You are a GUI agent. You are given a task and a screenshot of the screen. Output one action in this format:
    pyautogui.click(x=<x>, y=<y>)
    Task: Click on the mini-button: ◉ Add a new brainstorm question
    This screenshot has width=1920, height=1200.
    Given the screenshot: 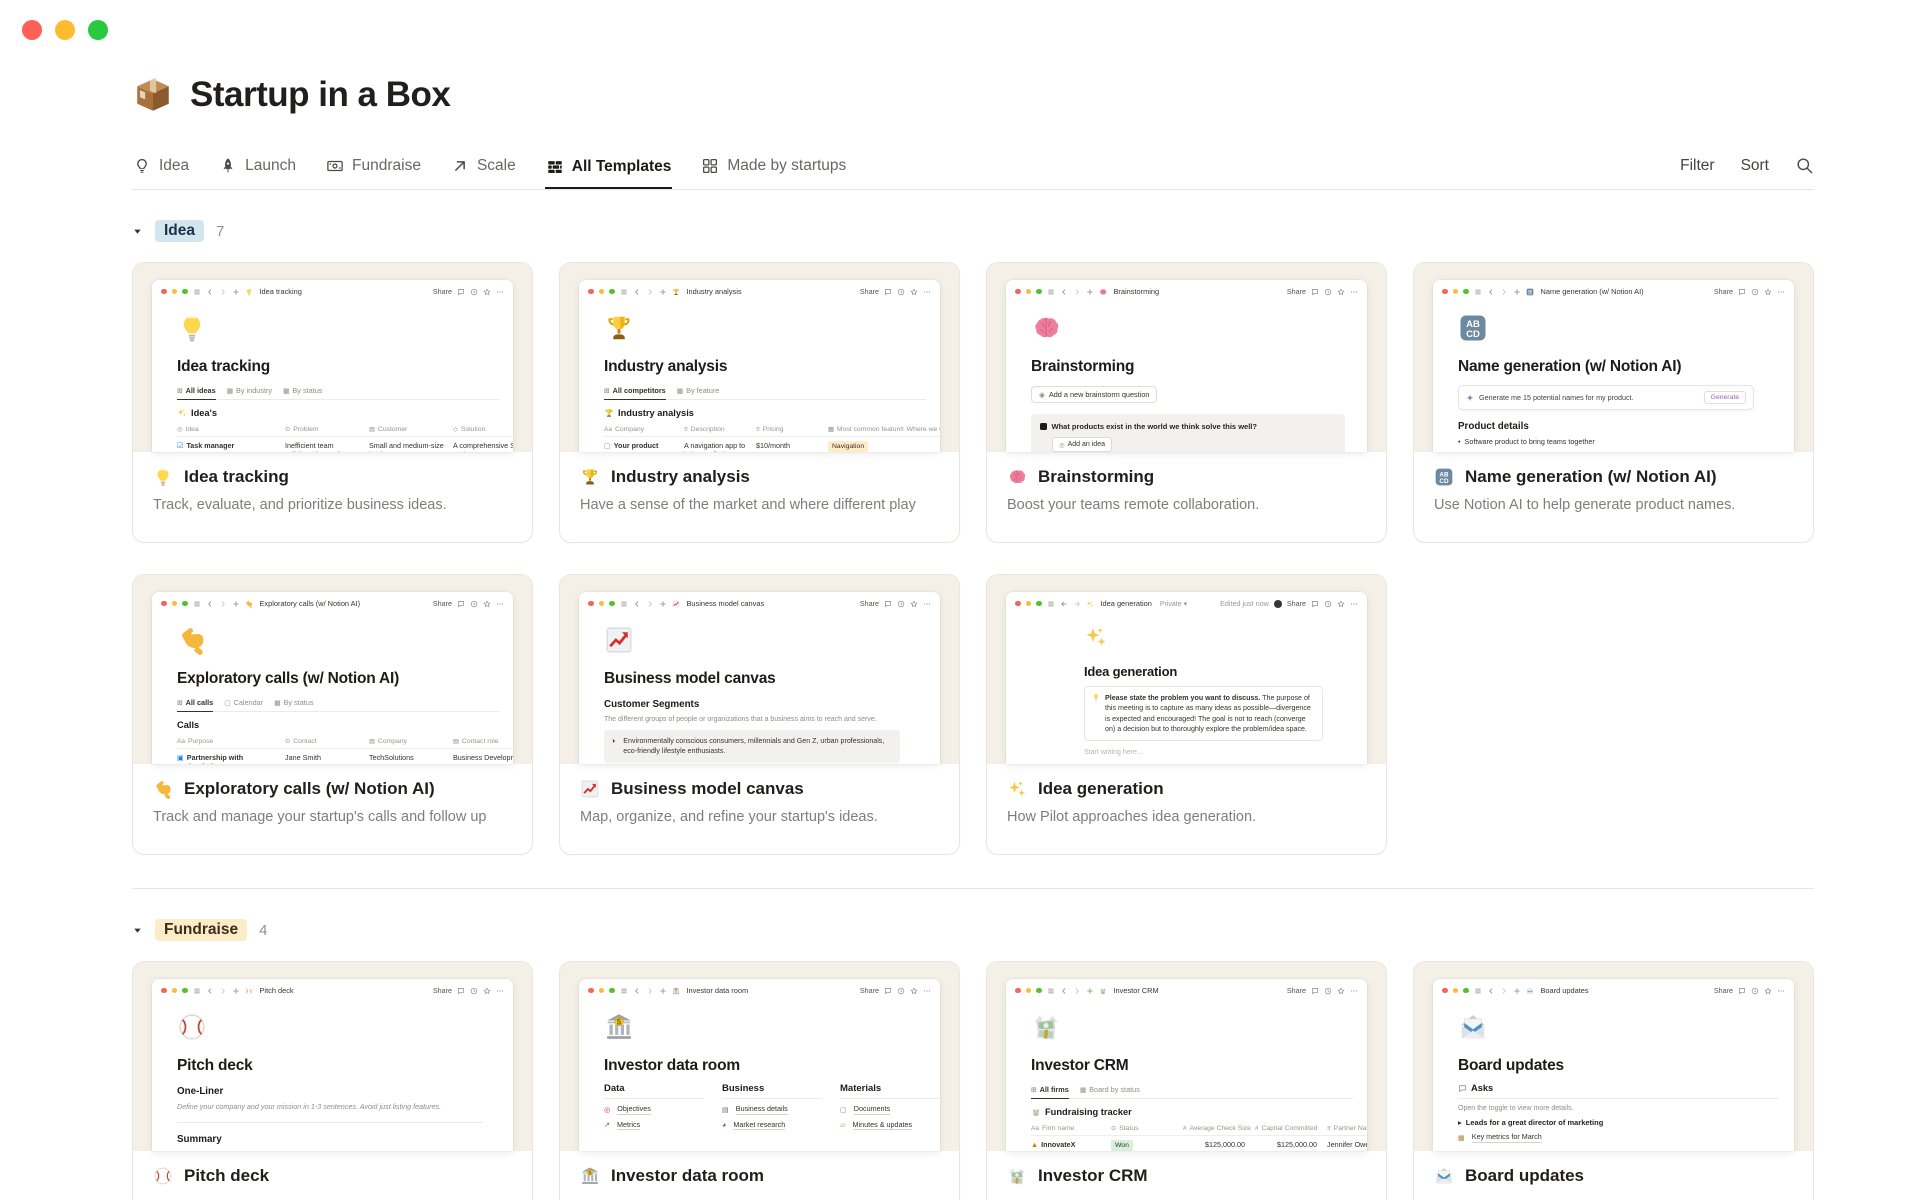 What is the action you would take?
    pyautogui.click(x=1094, y=394)
    